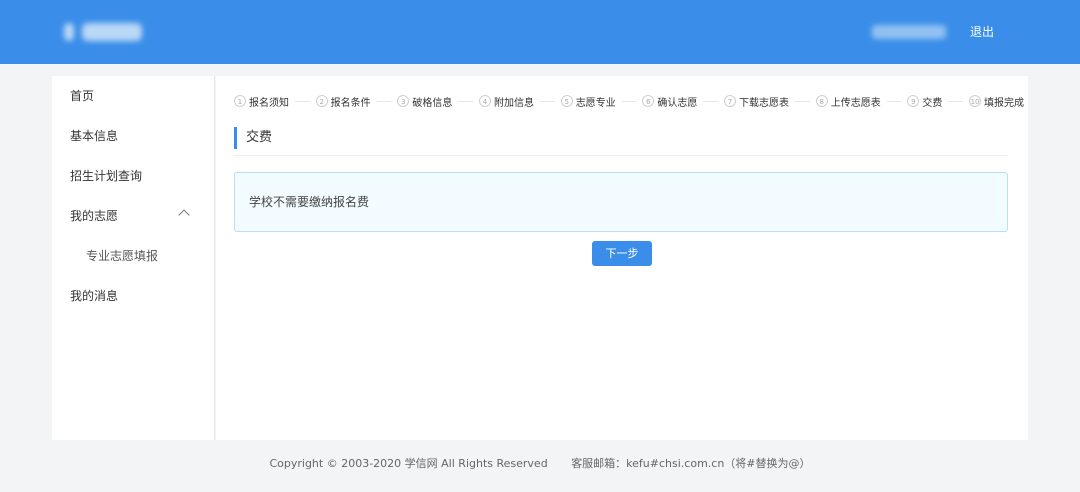  What do you see at coordinates (94, 136) in the screenshot?
I see `sidebar-item-label: 基本信息` at bounding box center [94, 136].